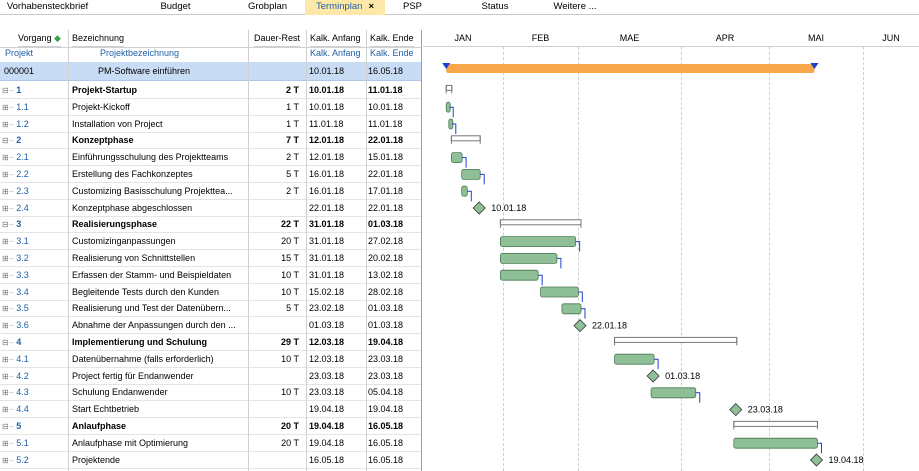  I want to click on milestone-label: 22.01.18, so click(609, 326).